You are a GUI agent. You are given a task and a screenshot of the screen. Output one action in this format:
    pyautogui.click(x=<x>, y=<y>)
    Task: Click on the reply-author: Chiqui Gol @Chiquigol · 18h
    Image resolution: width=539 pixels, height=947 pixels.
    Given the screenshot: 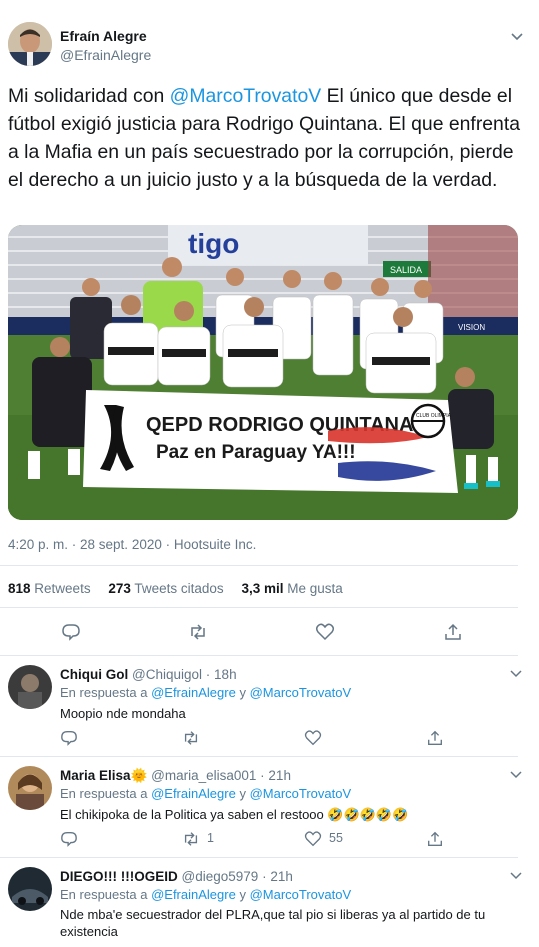 What is the action you would take?
    pyautogui.click(x=148, y=674)
    